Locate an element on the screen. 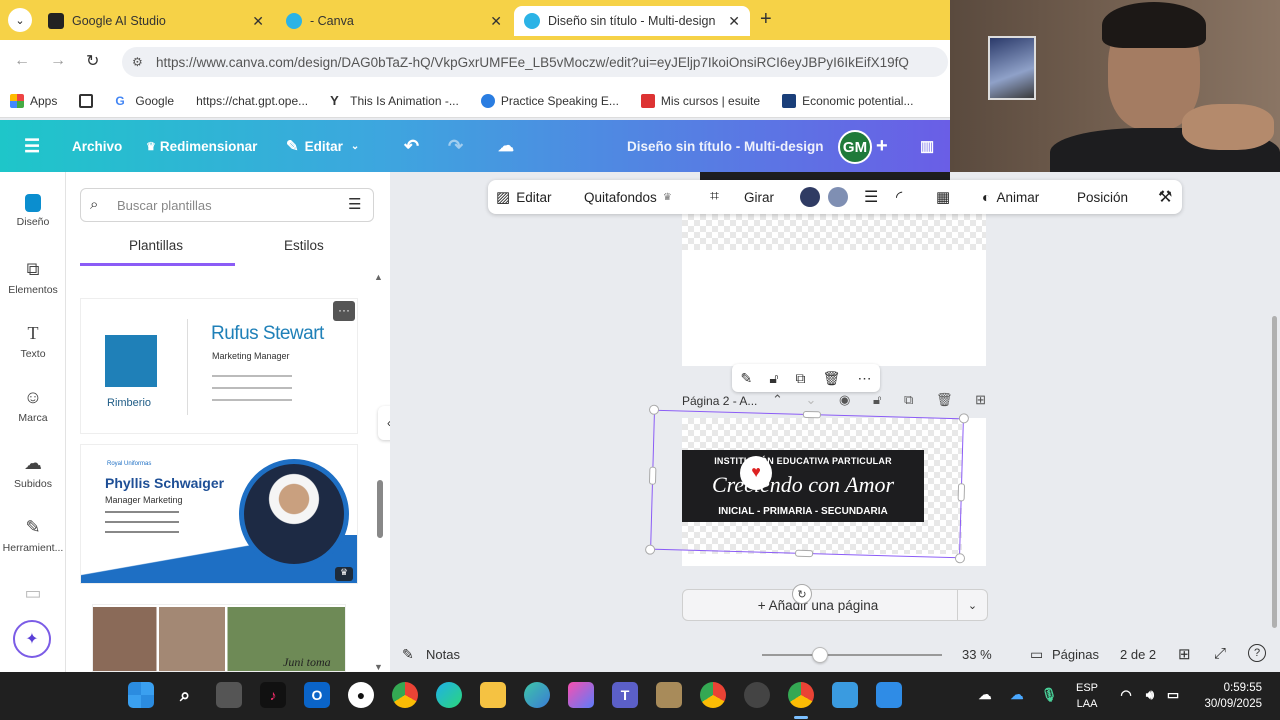 The width and height of the screenshot is (1280, 720). template-card: Juni toma is located at coordinates (219, 638).